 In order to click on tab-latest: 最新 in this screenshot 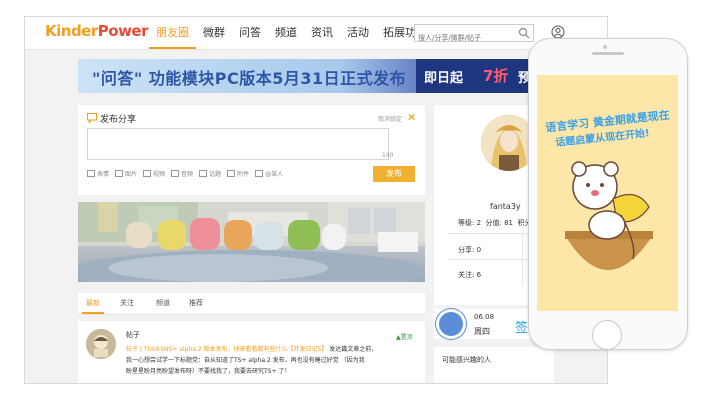, I will do `click(93, 303)`.